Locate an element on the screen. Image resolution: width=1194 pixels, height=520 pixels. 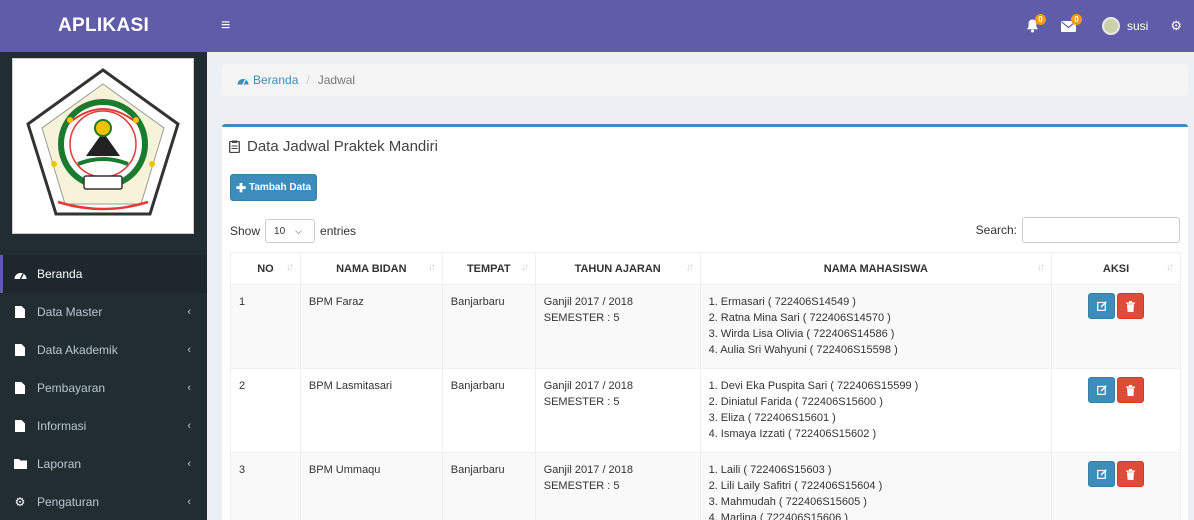
sidebar-item-label: Beranda is located at coordinates (60, 274).